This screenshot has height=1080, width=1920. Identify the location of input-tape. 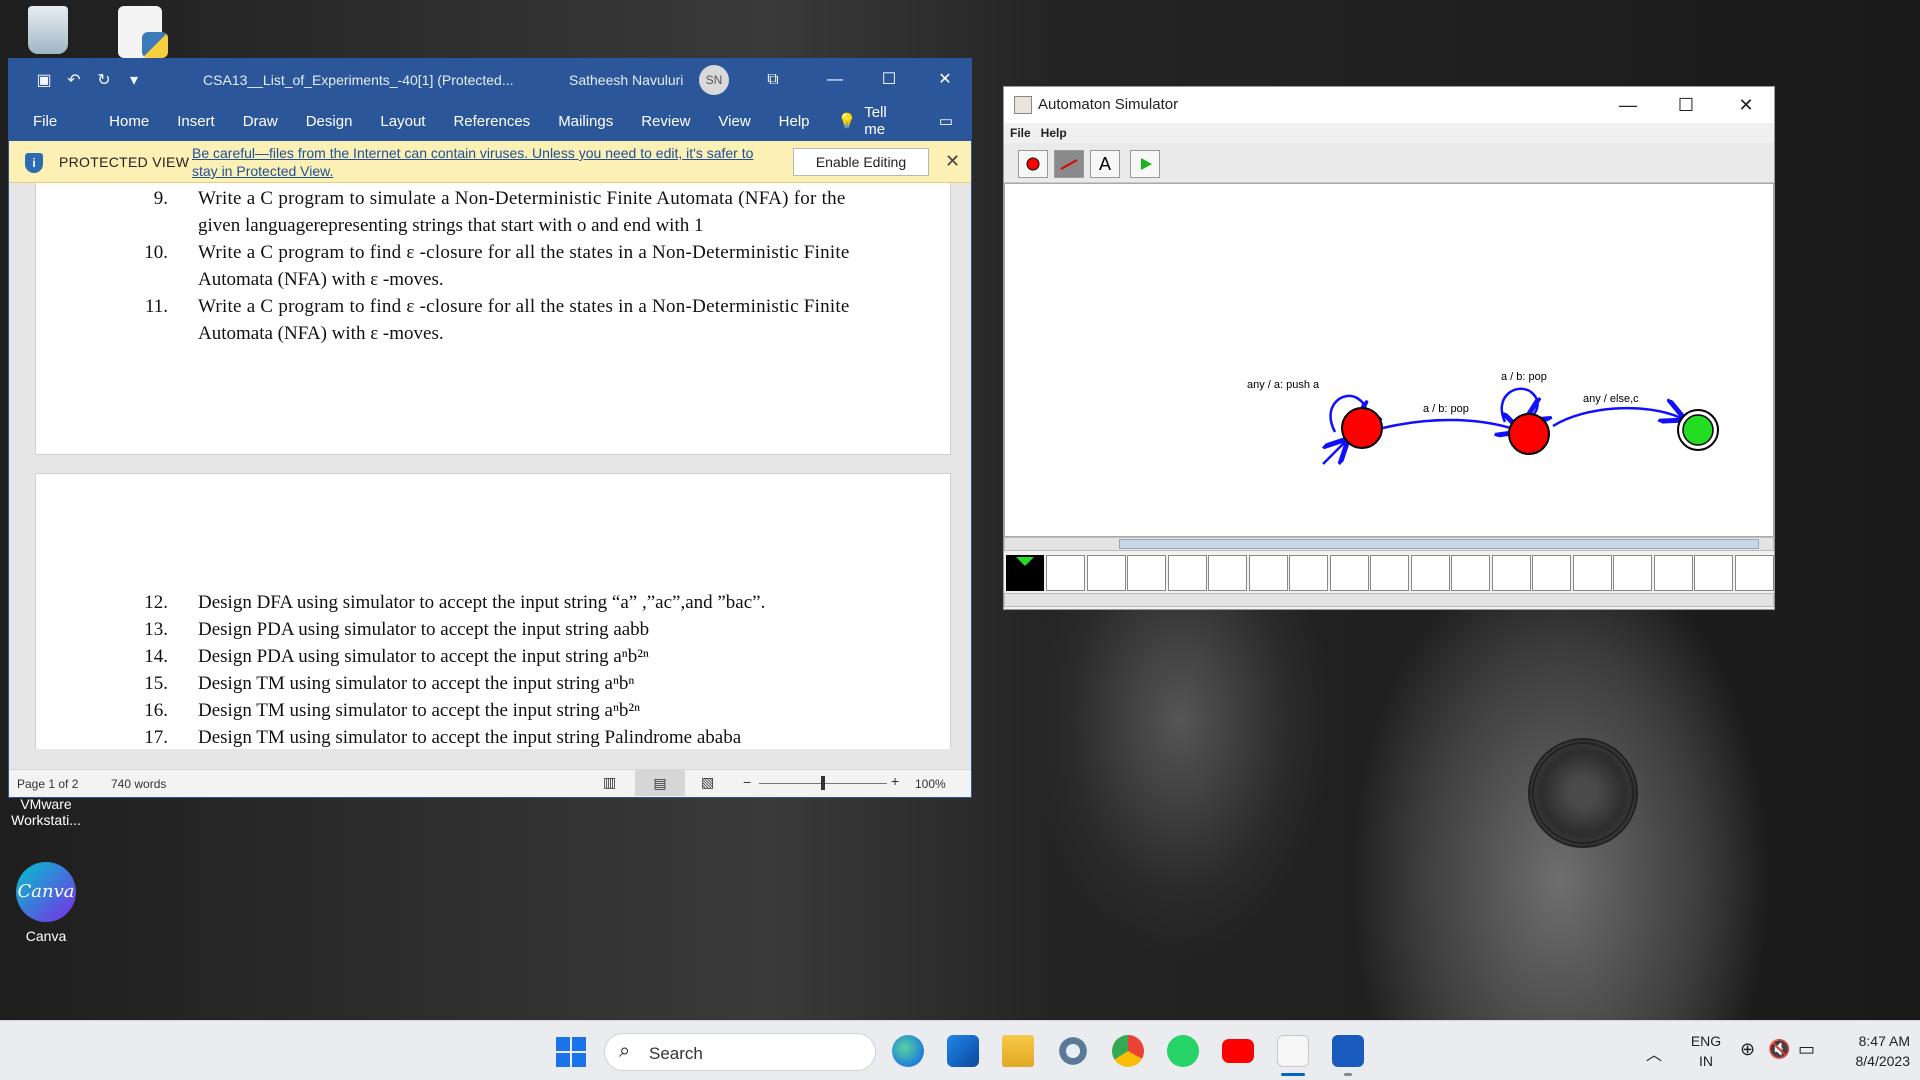
(1389, 572).